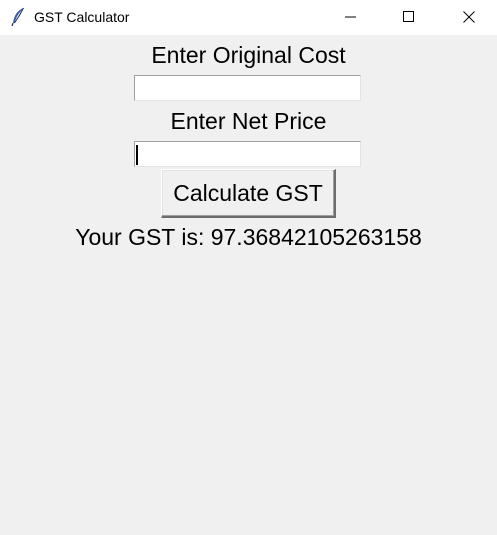 The width and height of the screenshot is (497, 535). I want to click on calculate-gst-button: Calculate GST, so click(248, 193).